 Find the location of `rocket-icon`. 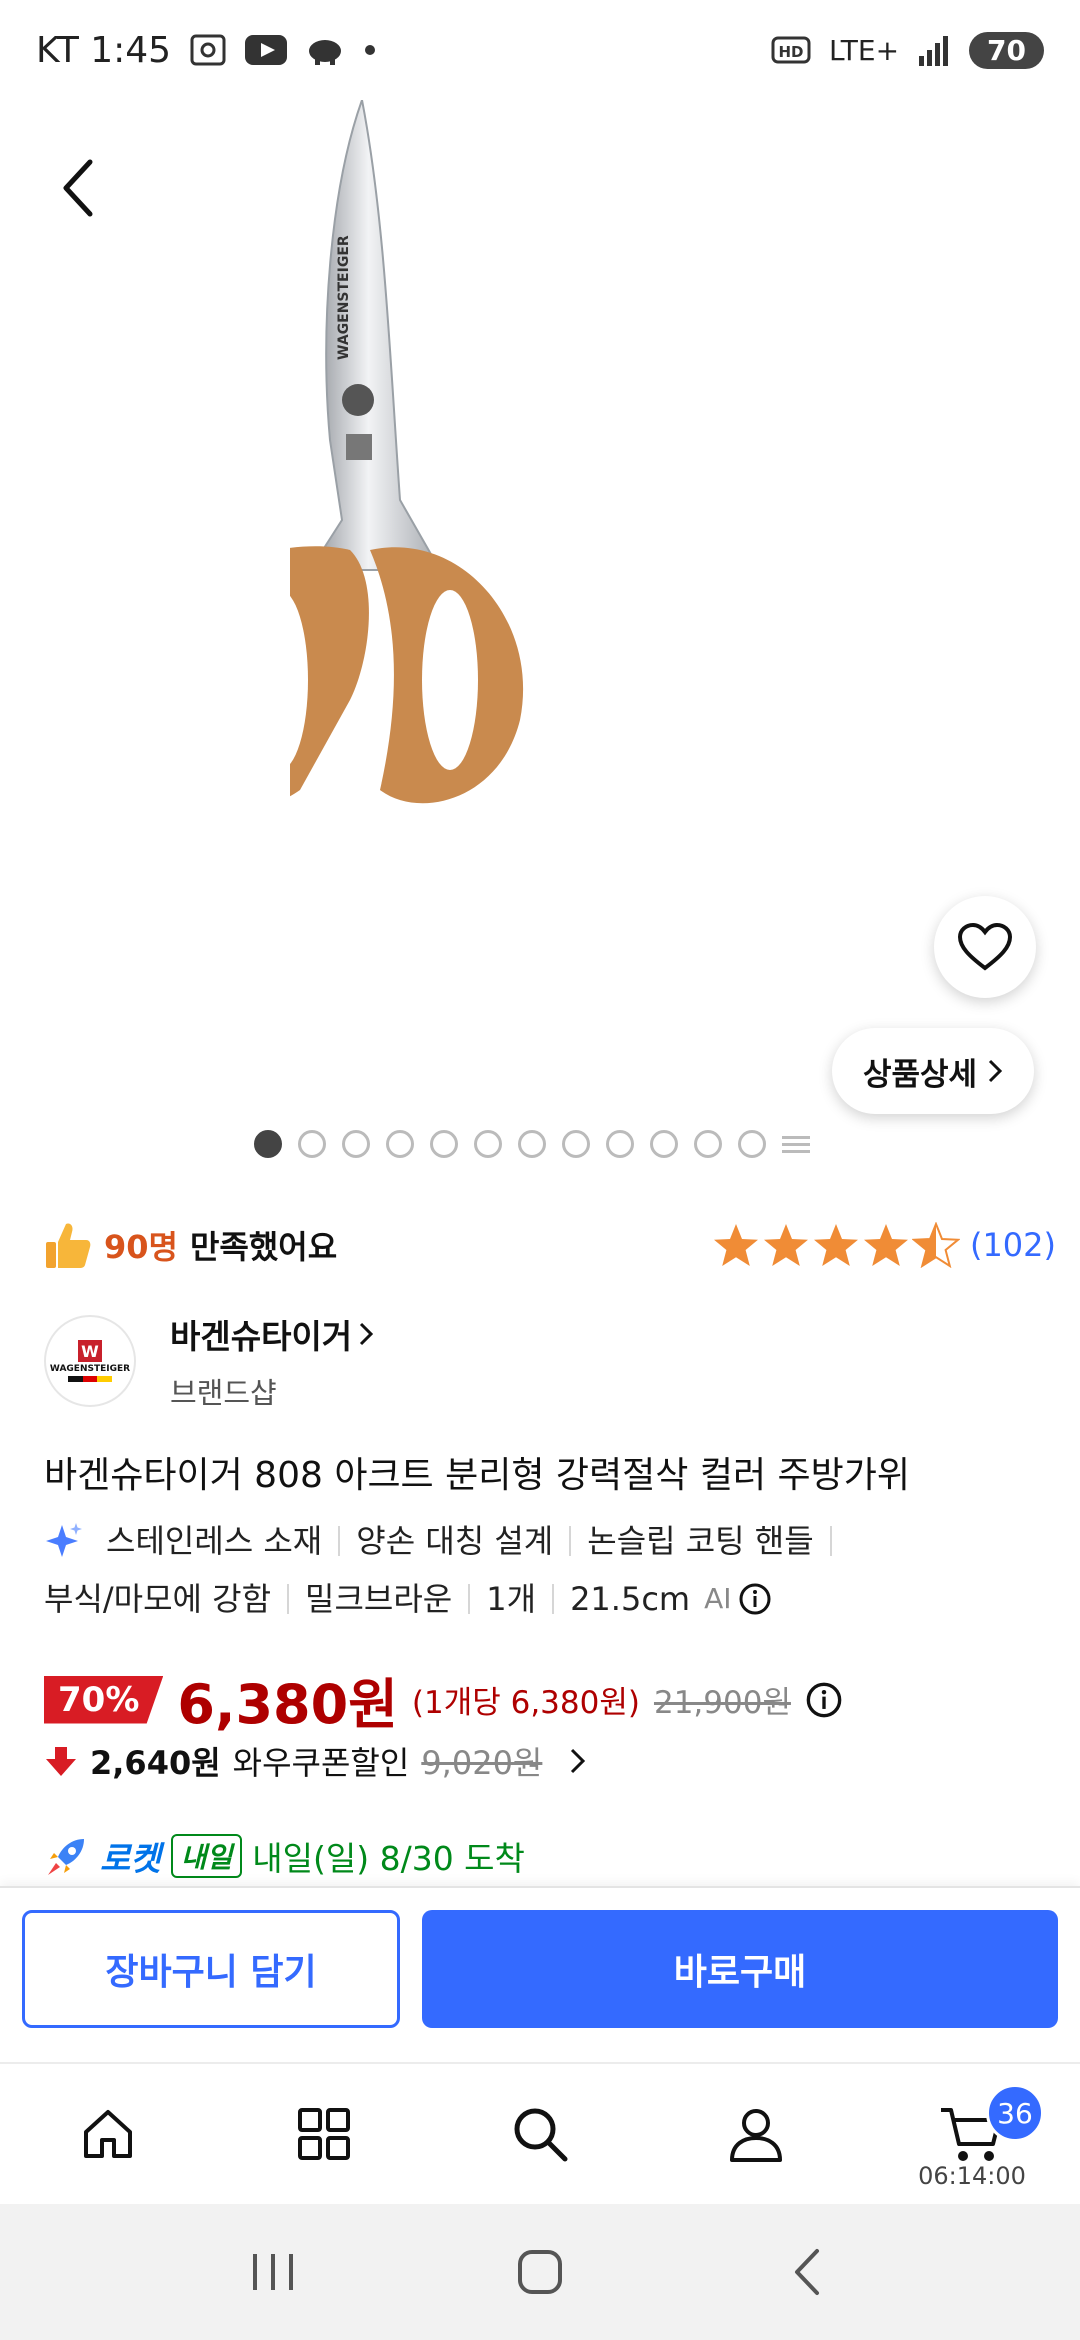

rocket-icon is located at coordinates (66, 1857).